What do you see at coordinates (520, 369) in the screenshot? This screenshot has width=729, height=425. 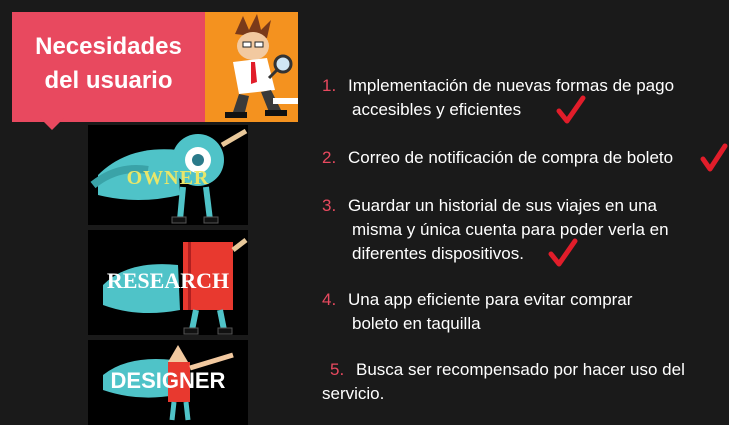 I see `item-text: Busca ser recompensado por hacer uso del` at bounding box center [520, 369].